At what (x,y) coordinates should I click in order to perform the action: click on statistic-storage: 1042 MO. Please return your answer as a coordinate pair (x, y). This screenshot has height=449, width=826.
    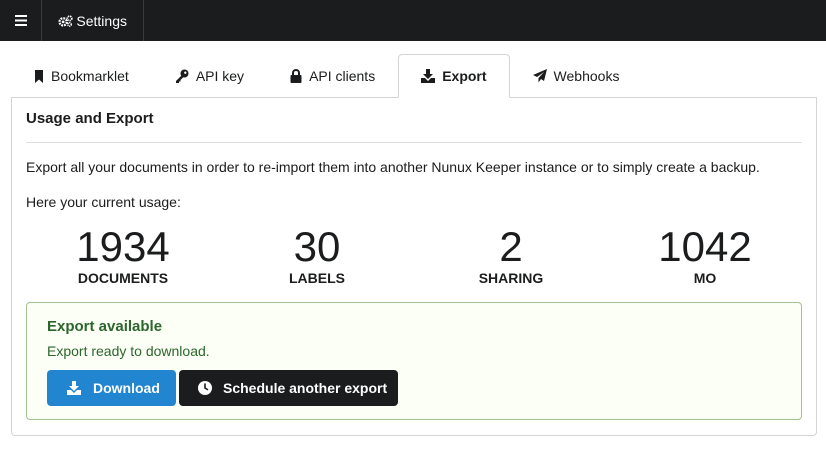
    Looking at the image, I should click on (705, 256).